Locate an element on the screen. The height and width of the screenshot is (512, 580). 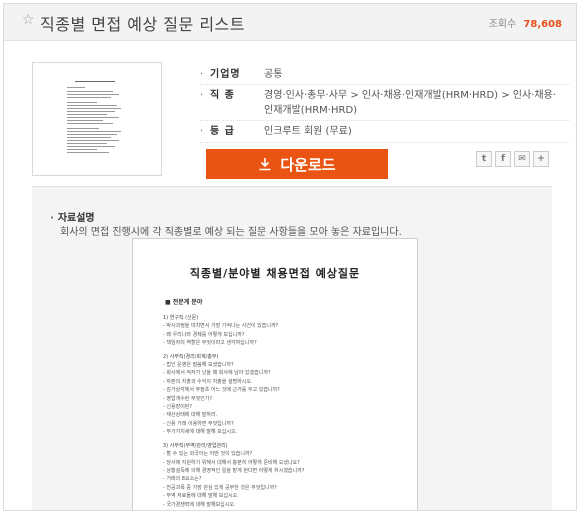
preview-line: - 자본의 지출과 수익의 지출을 설명하시오. is located at coordinates (208, 381).